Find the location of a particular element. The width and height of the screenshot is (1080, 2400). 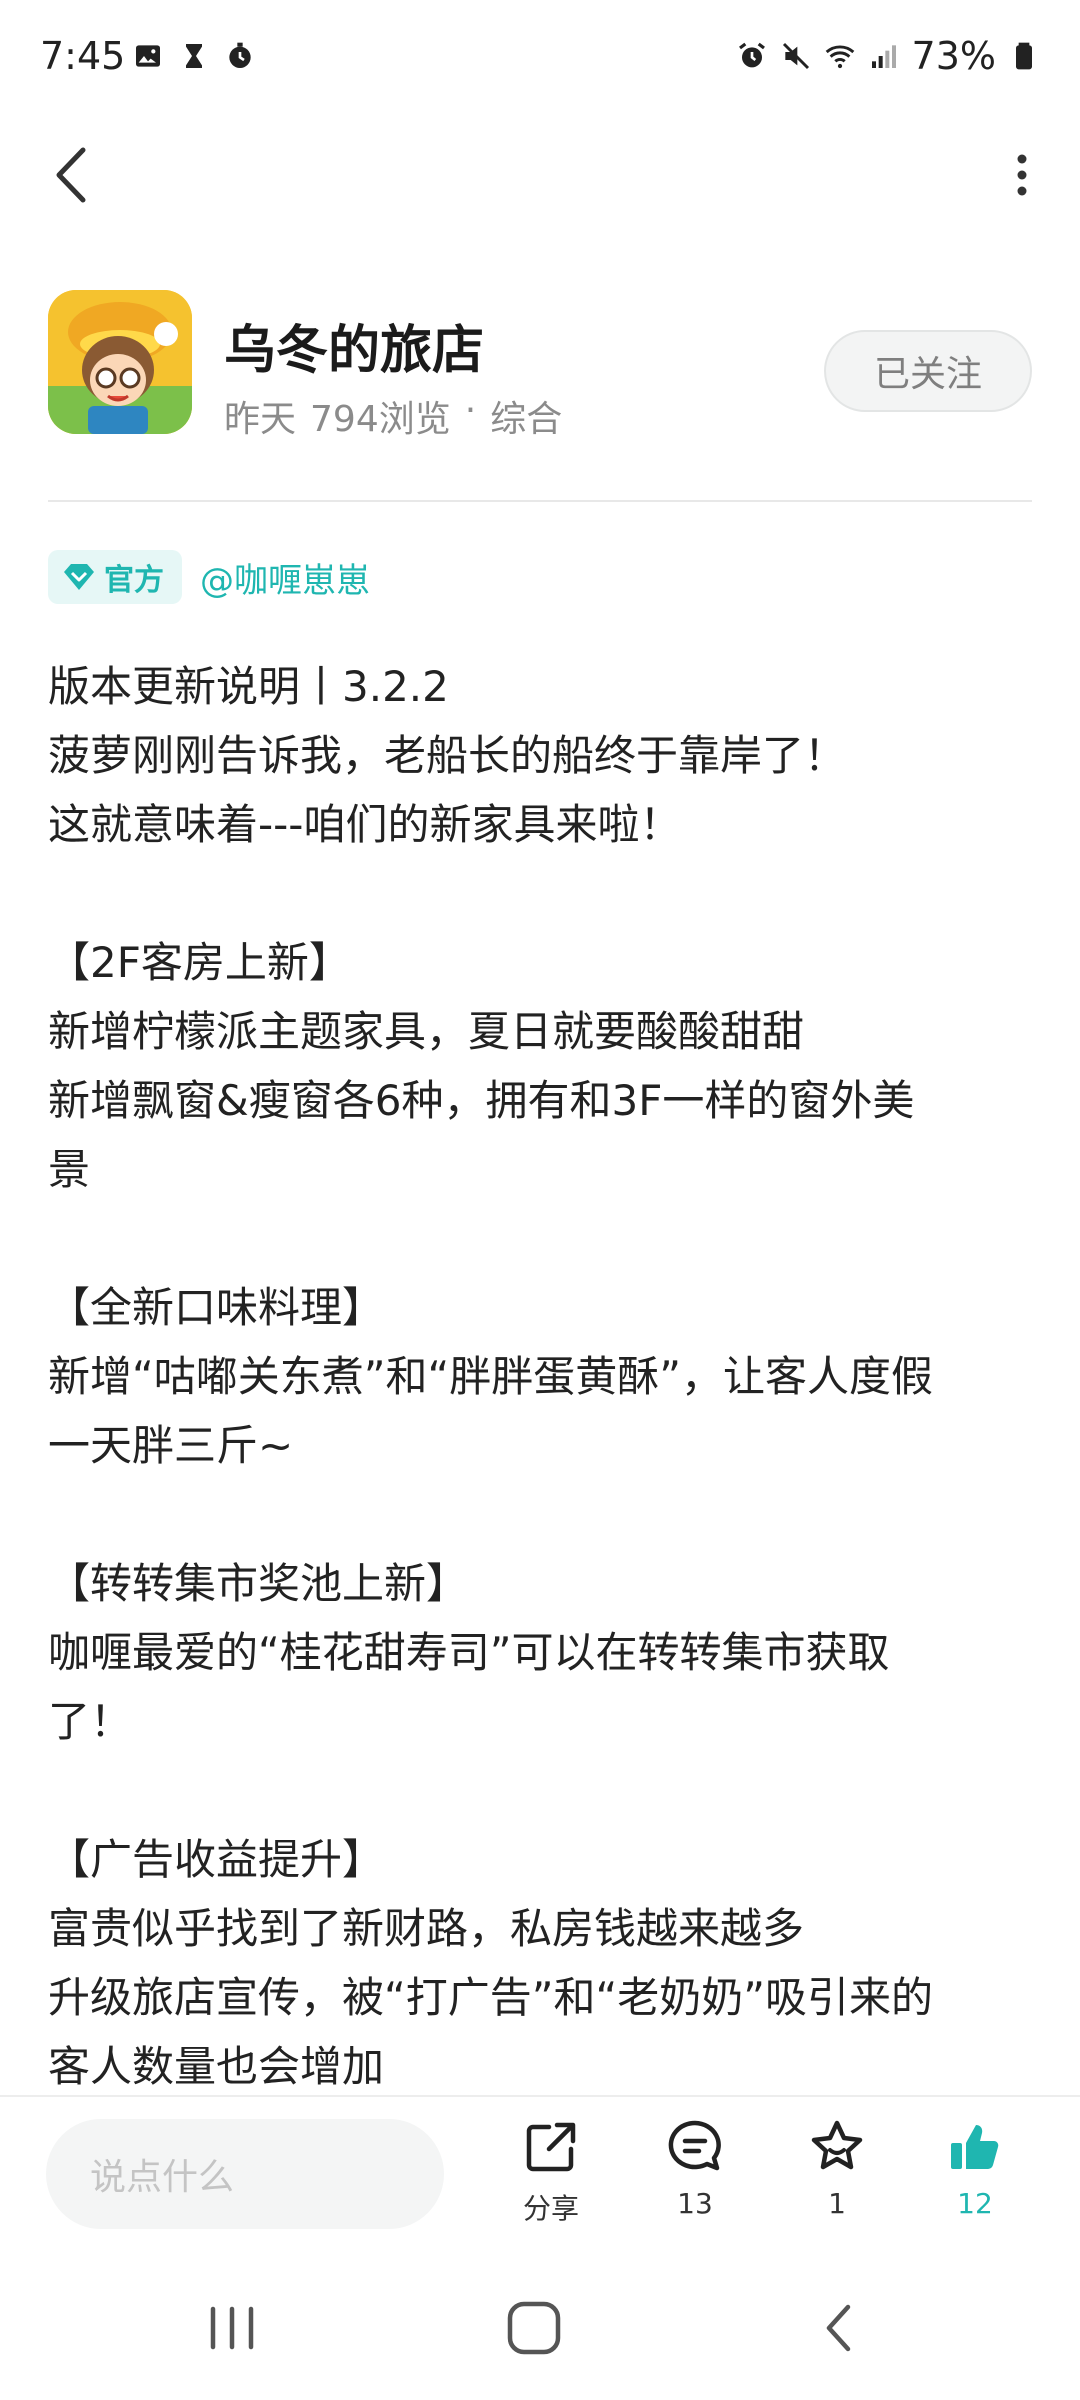

home-button is located at coordinates (534, 2328).